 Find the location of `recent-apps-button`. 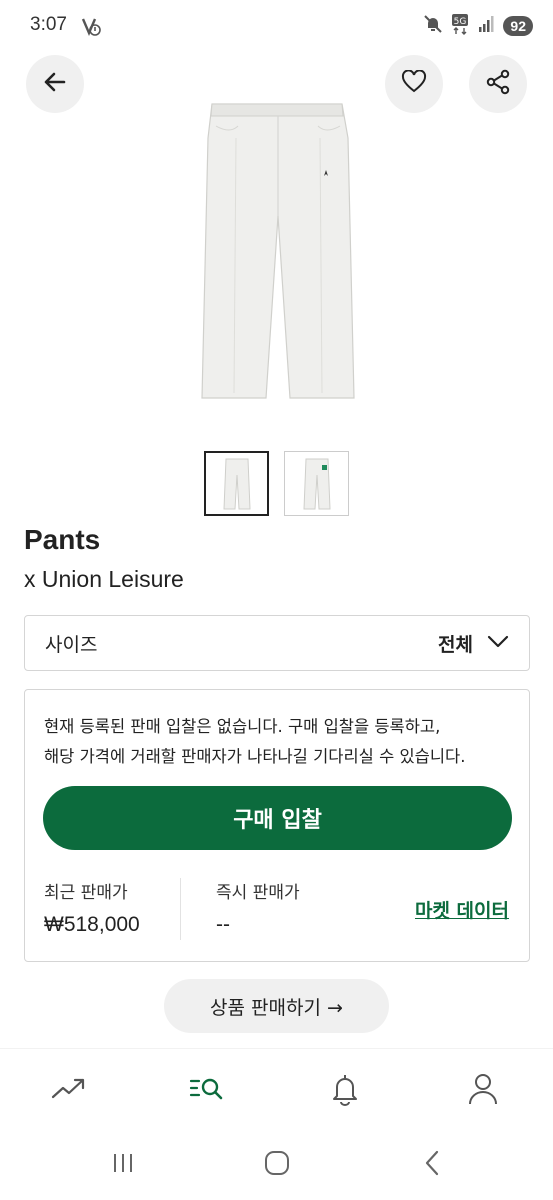

recent-apps-button is located at coordinates (123, 1165).